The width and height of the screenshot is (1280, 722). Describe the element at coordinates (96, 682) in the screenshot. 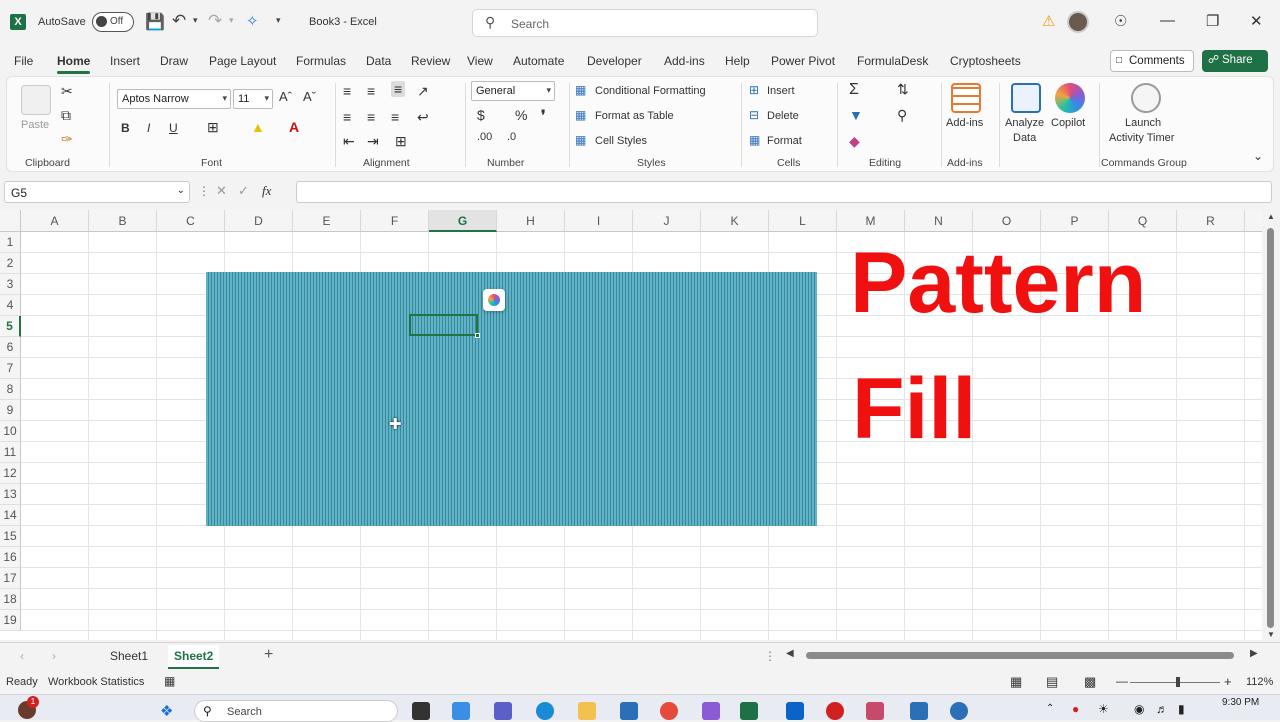

I see `workbook-statistics: Workbook Statistics` at that location.